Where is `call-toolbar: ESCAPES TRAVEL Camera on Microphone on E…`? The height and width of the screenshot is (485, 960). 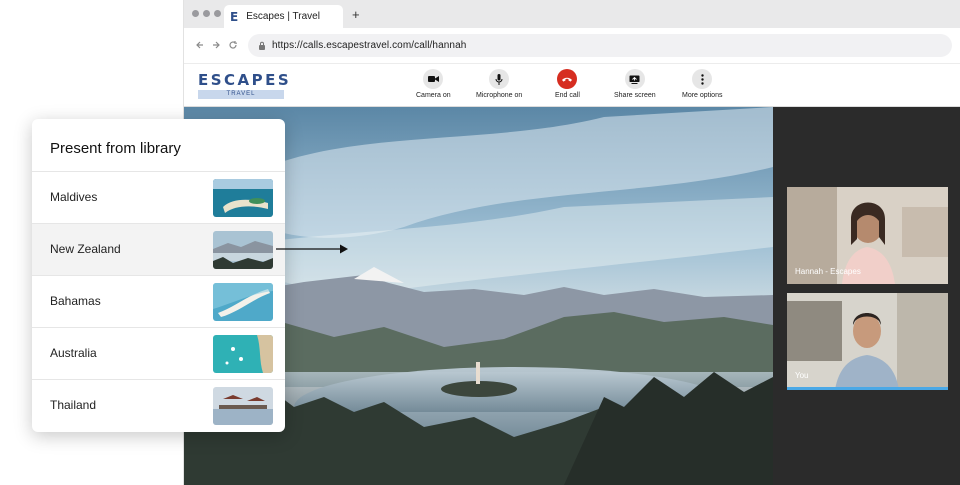
call-toolbar: ESCAPES TRAVEL Camera on Microphone on E… is located at coordinates (572, 86).